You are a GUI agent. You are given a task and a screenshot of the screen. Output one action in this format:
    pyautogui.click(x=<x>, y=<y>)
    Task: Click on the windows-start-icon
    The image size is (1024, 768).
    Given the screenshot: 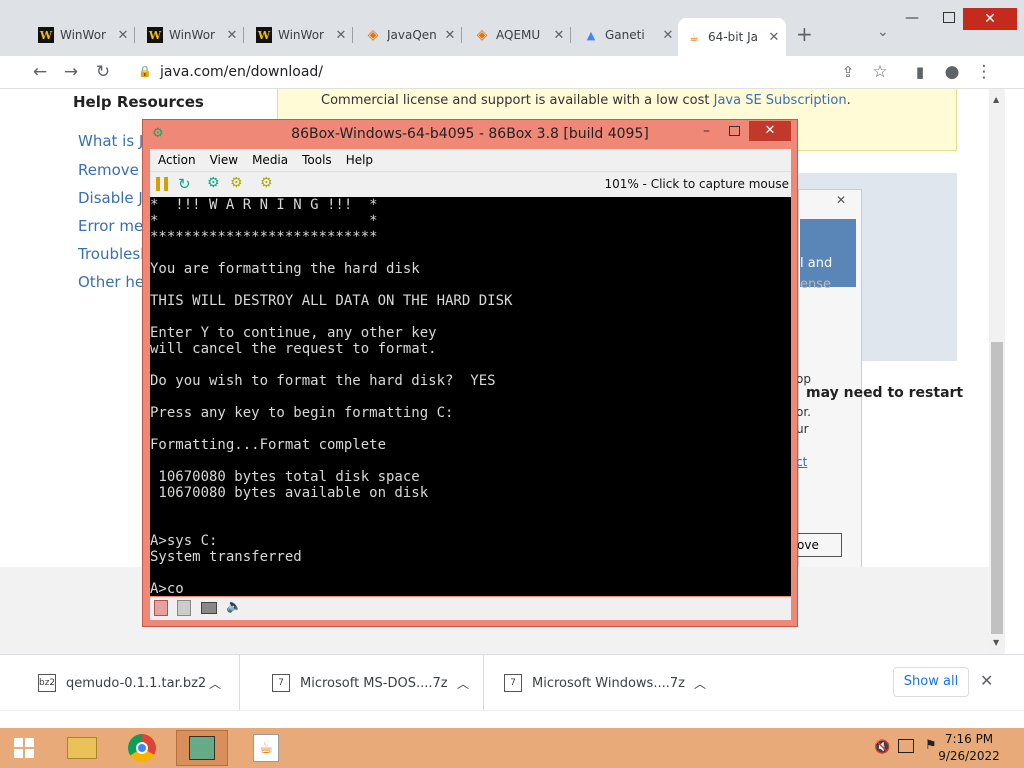 What is the action you would take?
    pyautogui.click(x=24, y=748)
    